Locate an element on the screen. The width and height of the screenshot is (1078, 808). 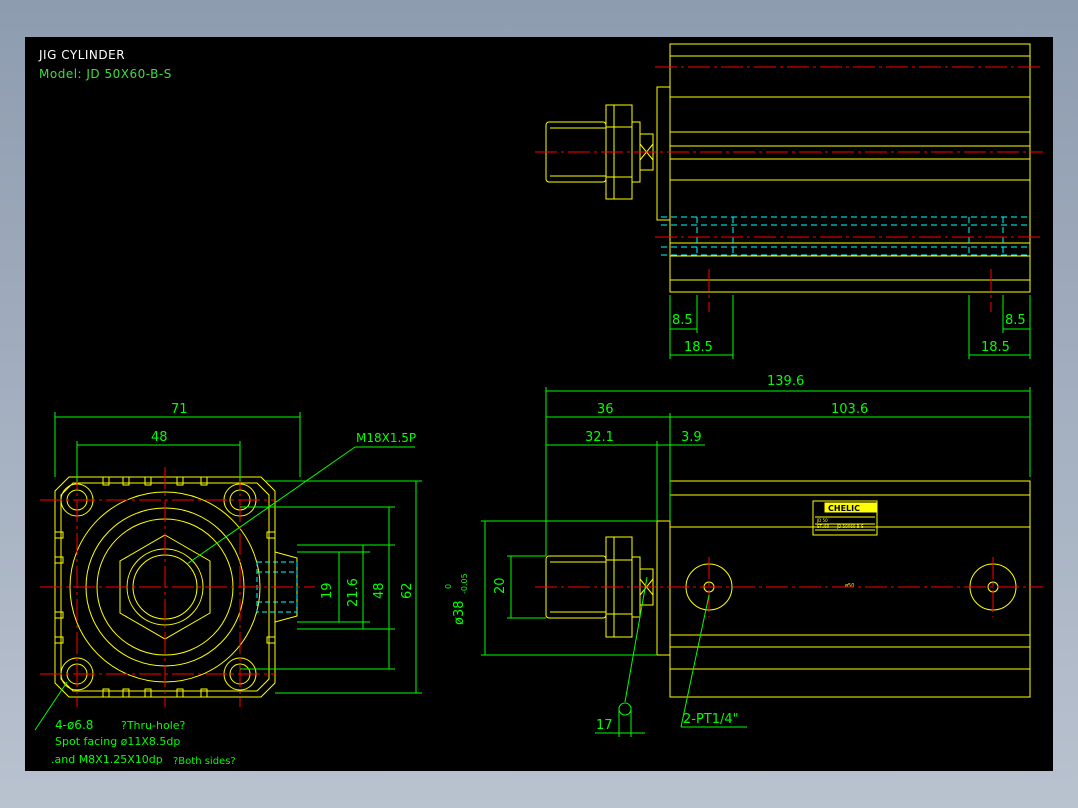
callout-spot: Spot facing ø11X8.5dp is located at coordinates (117, 741).